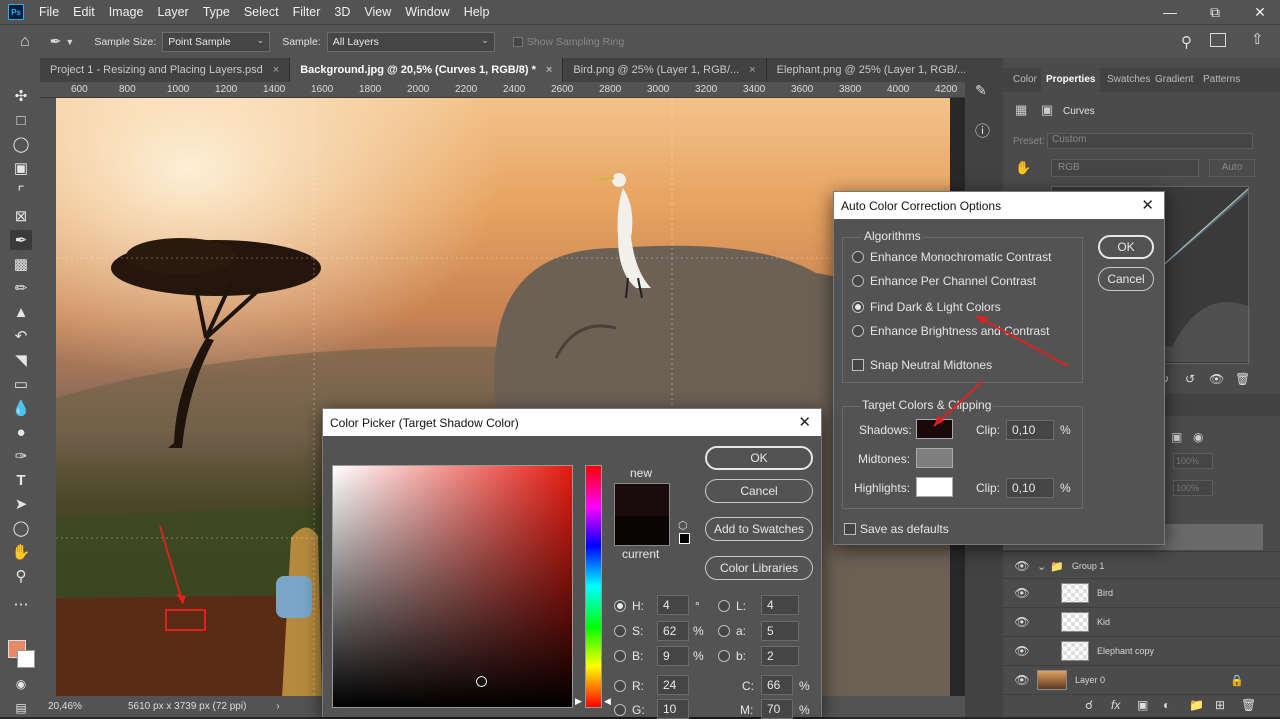 The image size is (1280, 719). Describe the element at coordinates (683, 525) in the screenshot. I see `cube-icon: ⬡` at that location.